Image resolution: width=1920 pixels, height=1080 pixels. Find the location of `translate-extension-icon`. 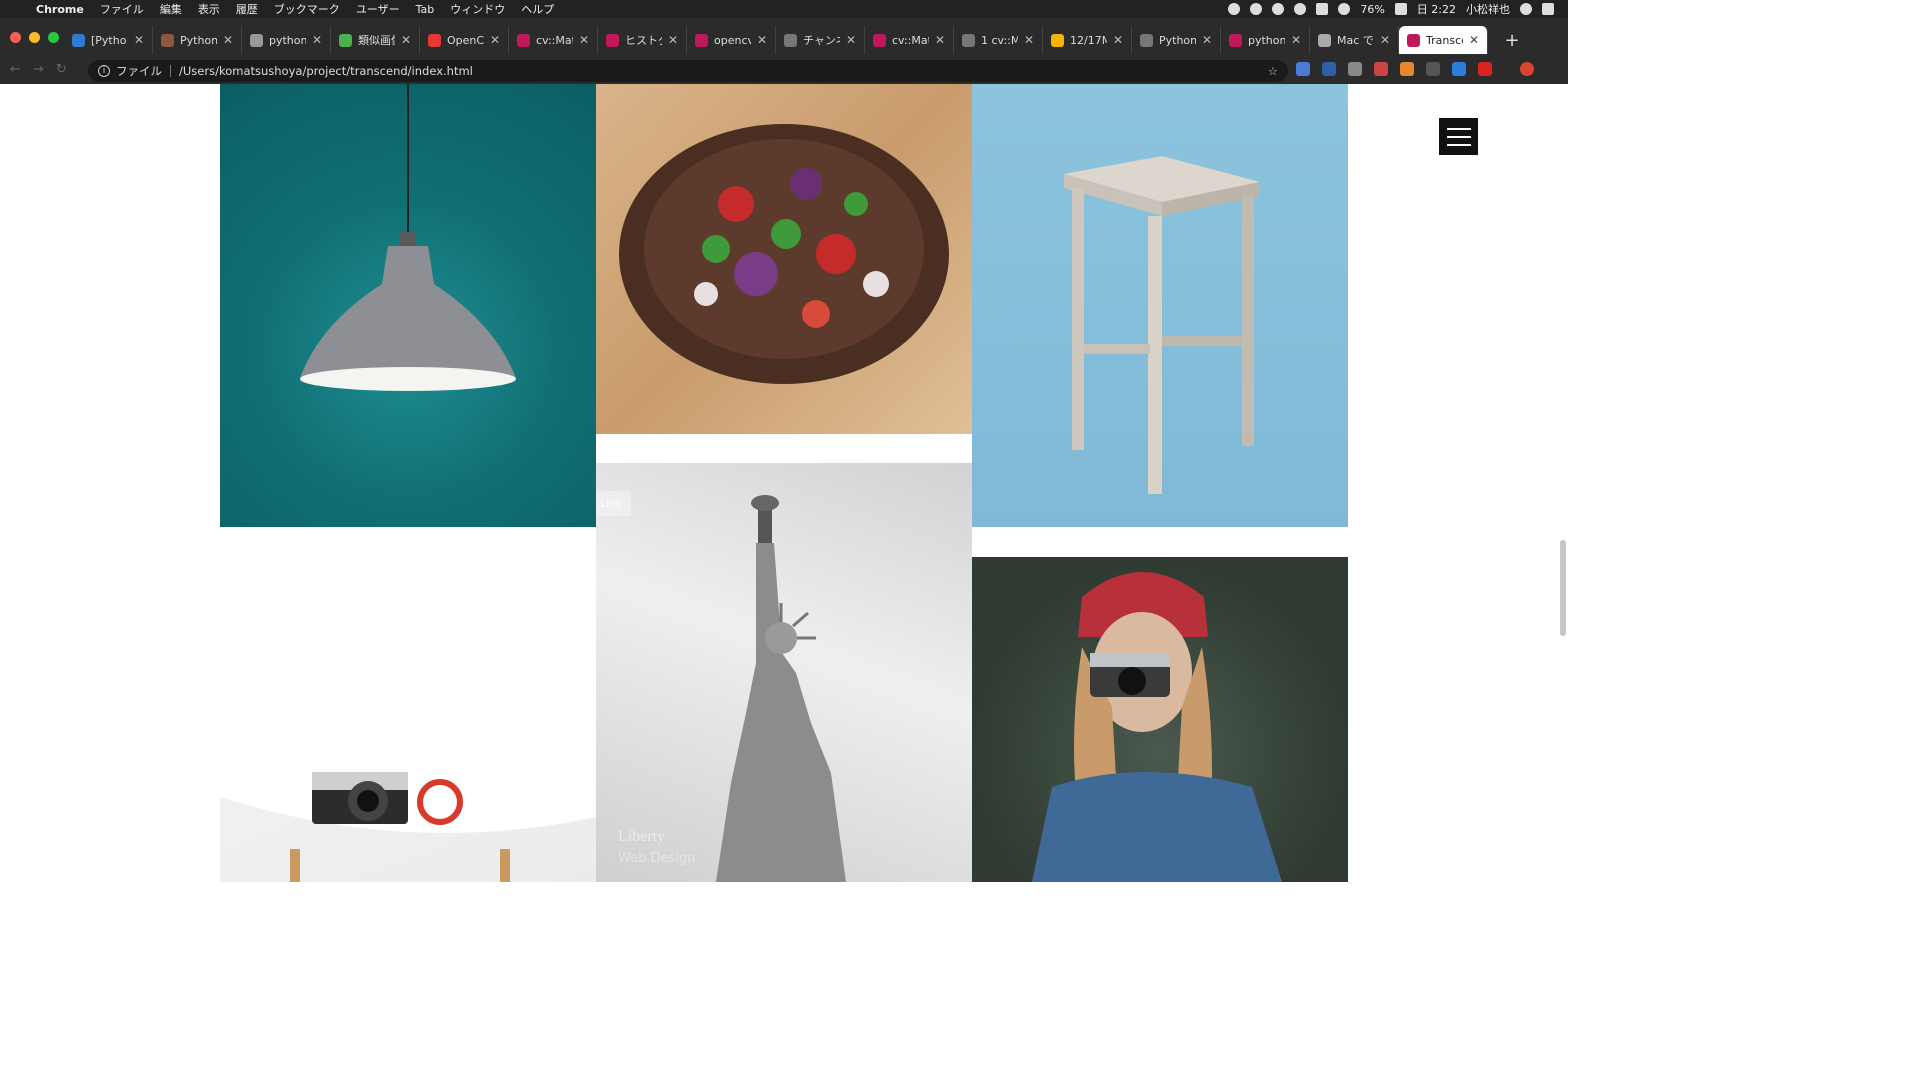

translate-extension-icon is located at coordinates (1303, 69).